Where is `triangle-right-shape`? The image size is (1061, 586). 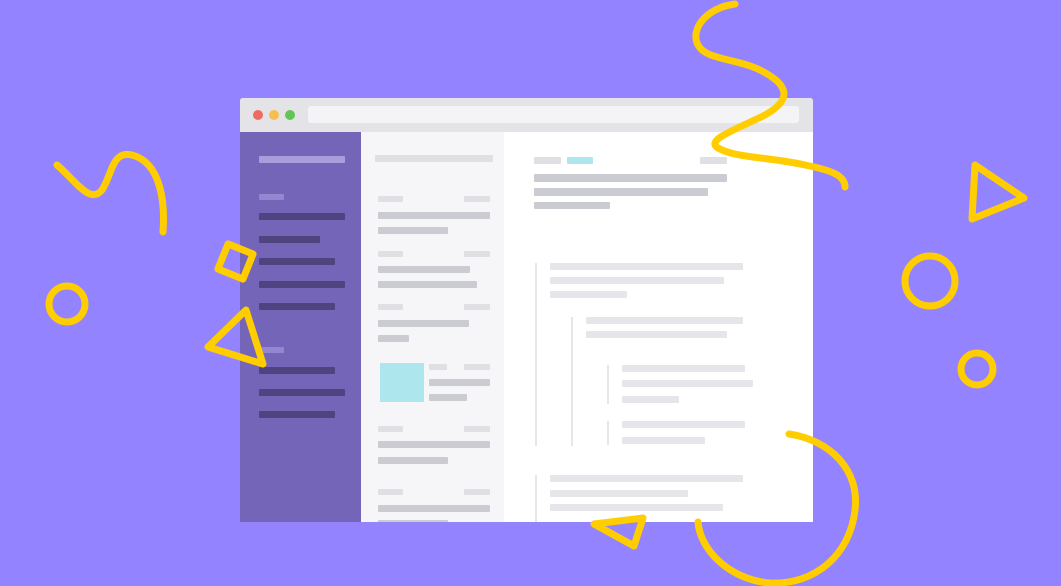
triangle-right-shape is located at coordinates (998, 192).